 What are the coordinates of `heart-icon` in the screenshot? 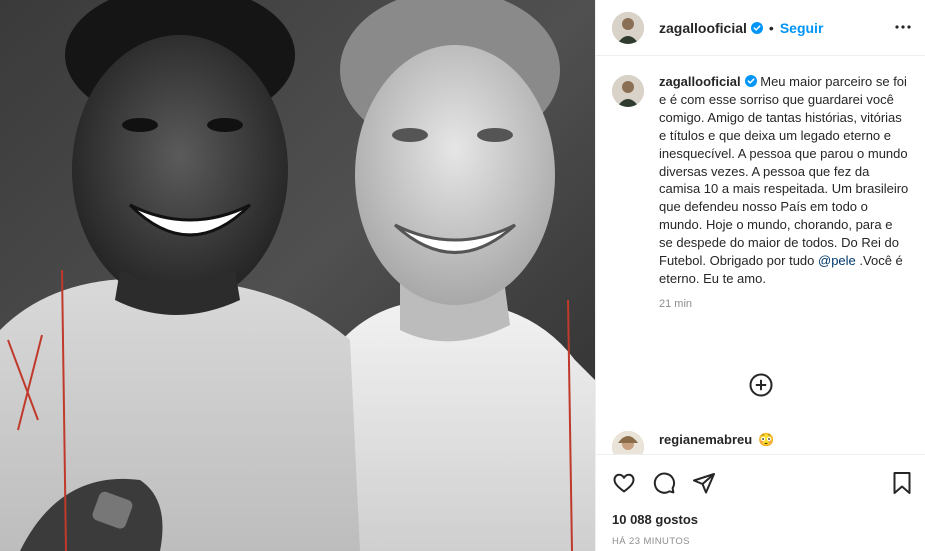 It's located at (624, 483).